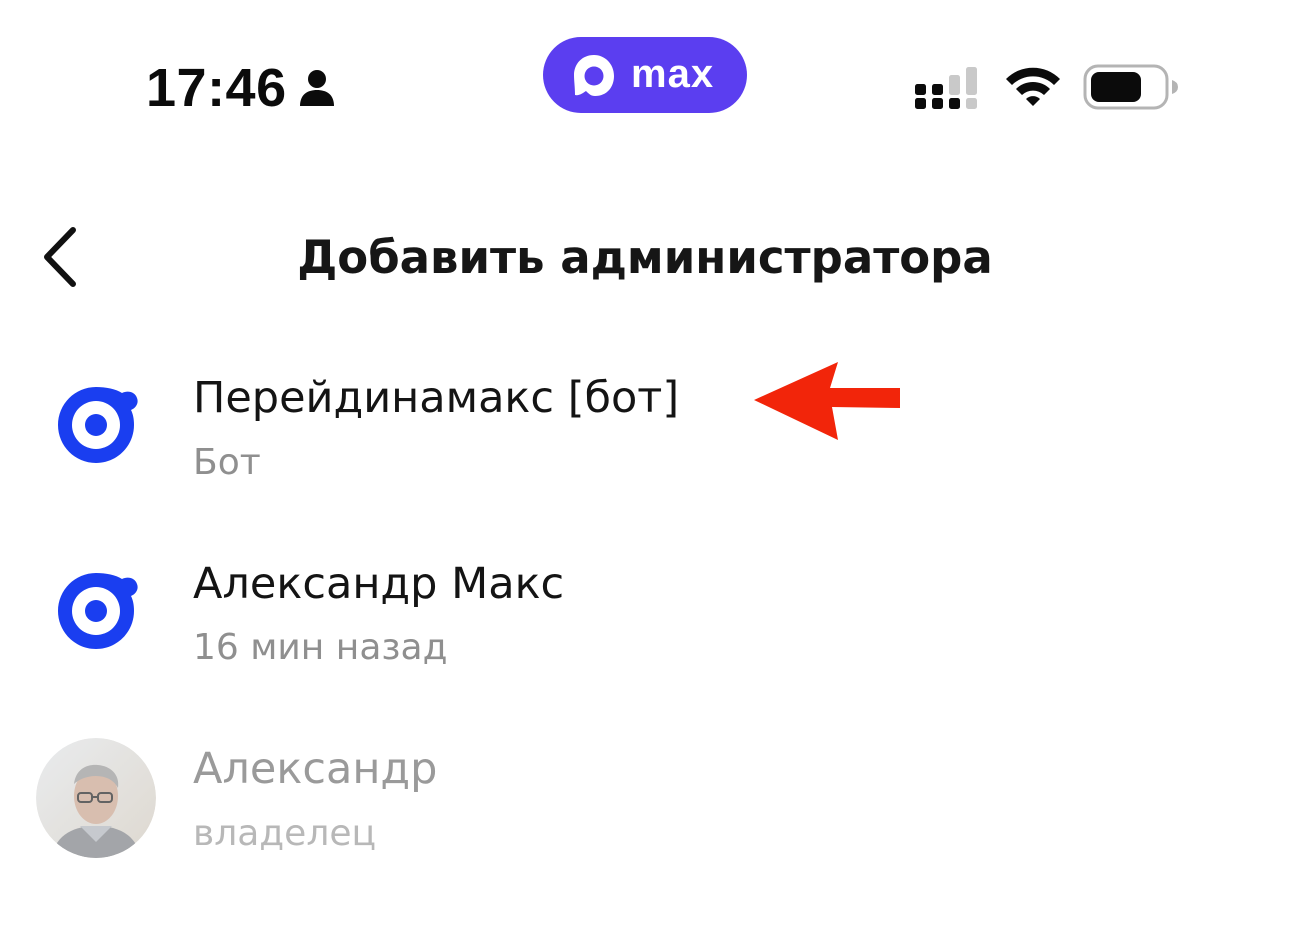 The width and height of the screenshot is (1290, 934). Describe the element at coordinates (946, 88) in the screenshot. I see `signal-icon` at that location.